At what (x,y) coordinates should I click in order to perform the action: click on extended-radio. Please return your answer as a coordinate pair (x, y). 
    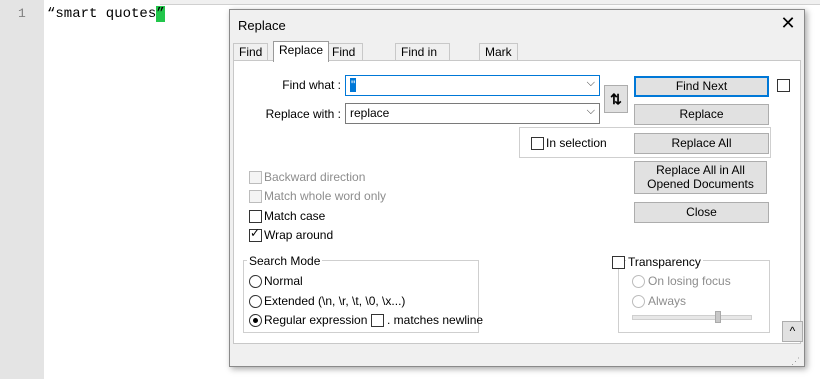
    Looking at the image, I should click on (255, 301).